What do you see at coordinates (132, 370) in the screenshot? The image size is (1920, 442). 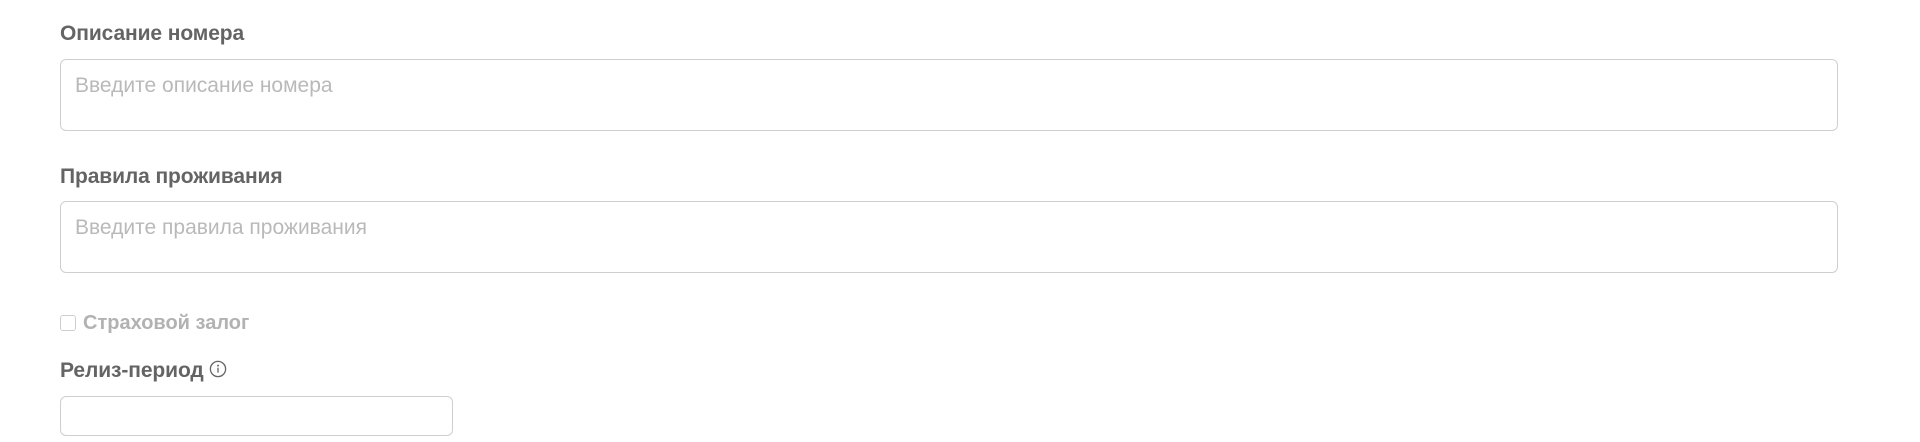 I see `release-period-label: Релиз-период` at bounding box center [132, 370].